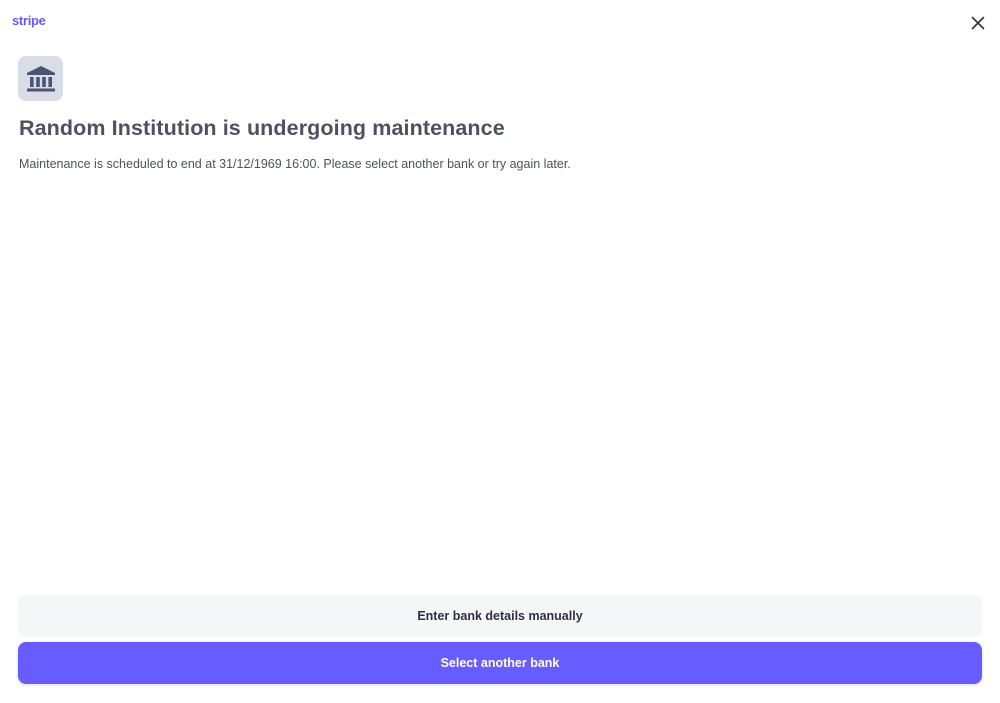  Describe the element at coordinates (29, 20) in the screenshot. I see `stripe-logo: stripe` at that location.